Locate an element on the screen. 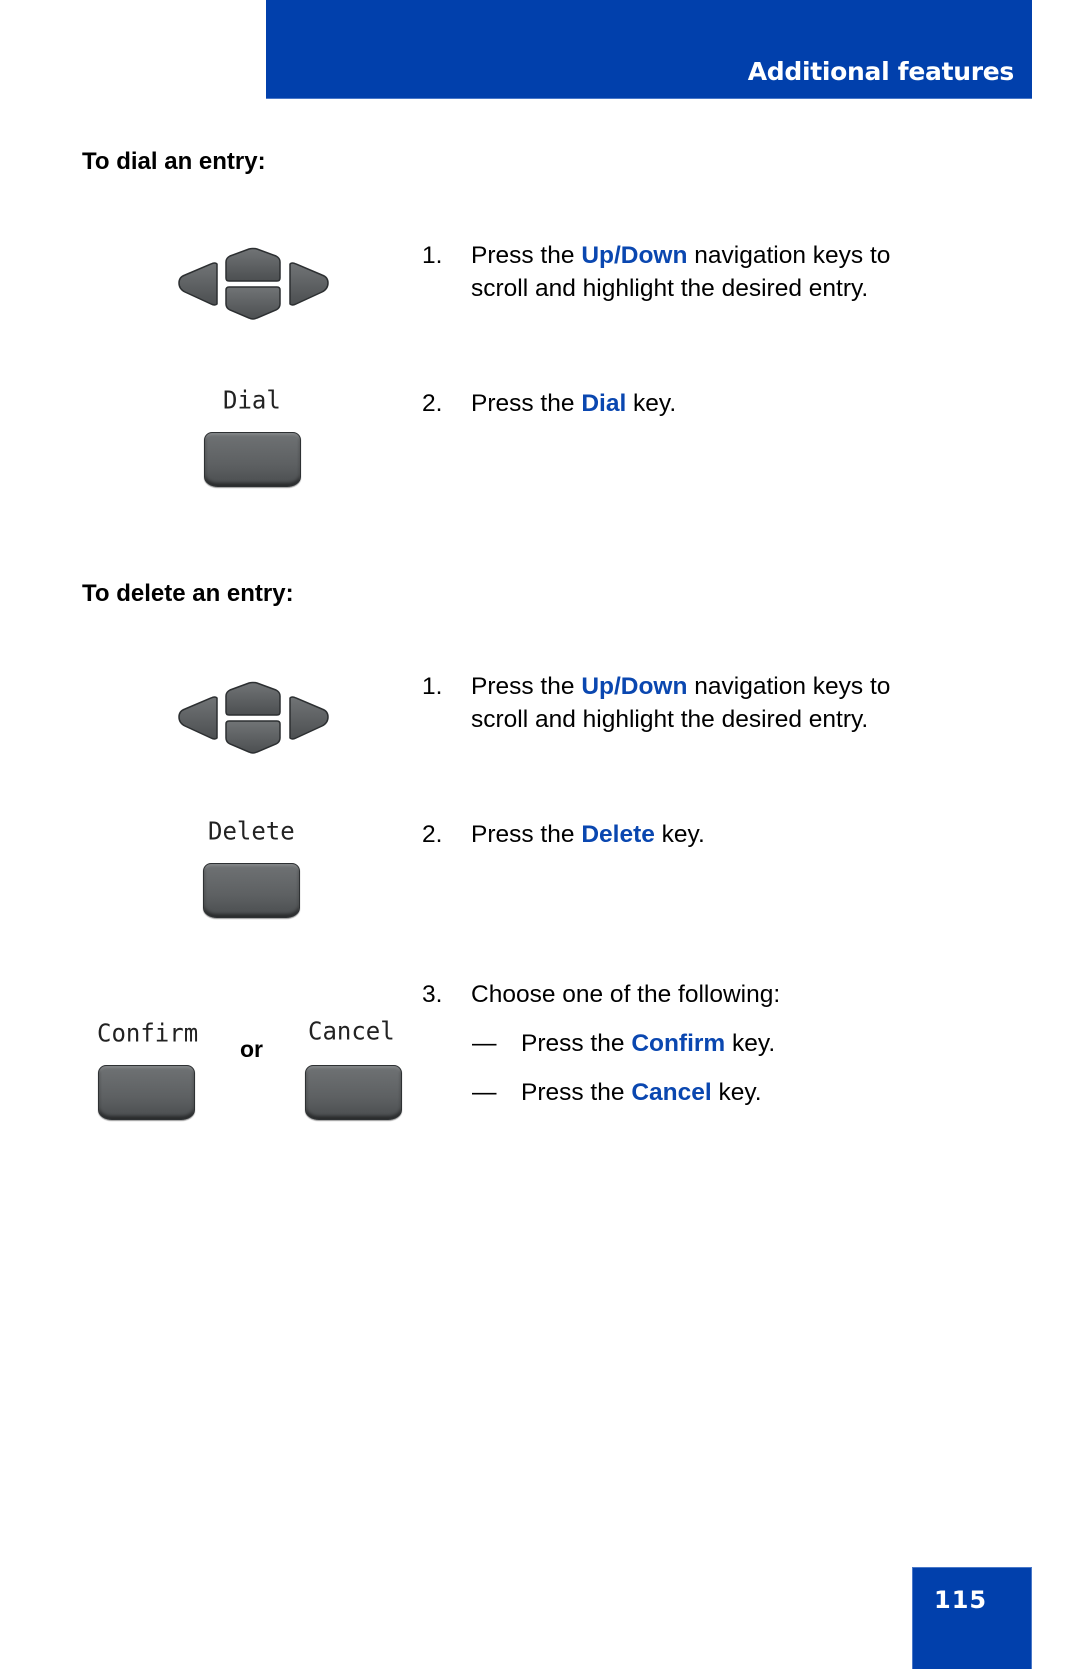 This screenshot has height=1669, width=1080. key-name-highlight: Dial is located at coordinates (604, 403).